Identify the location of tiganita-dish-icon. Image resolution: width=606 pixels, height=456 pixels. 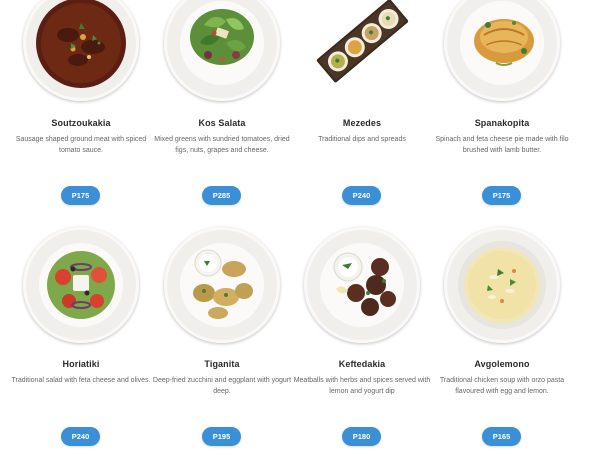
(222, 285).